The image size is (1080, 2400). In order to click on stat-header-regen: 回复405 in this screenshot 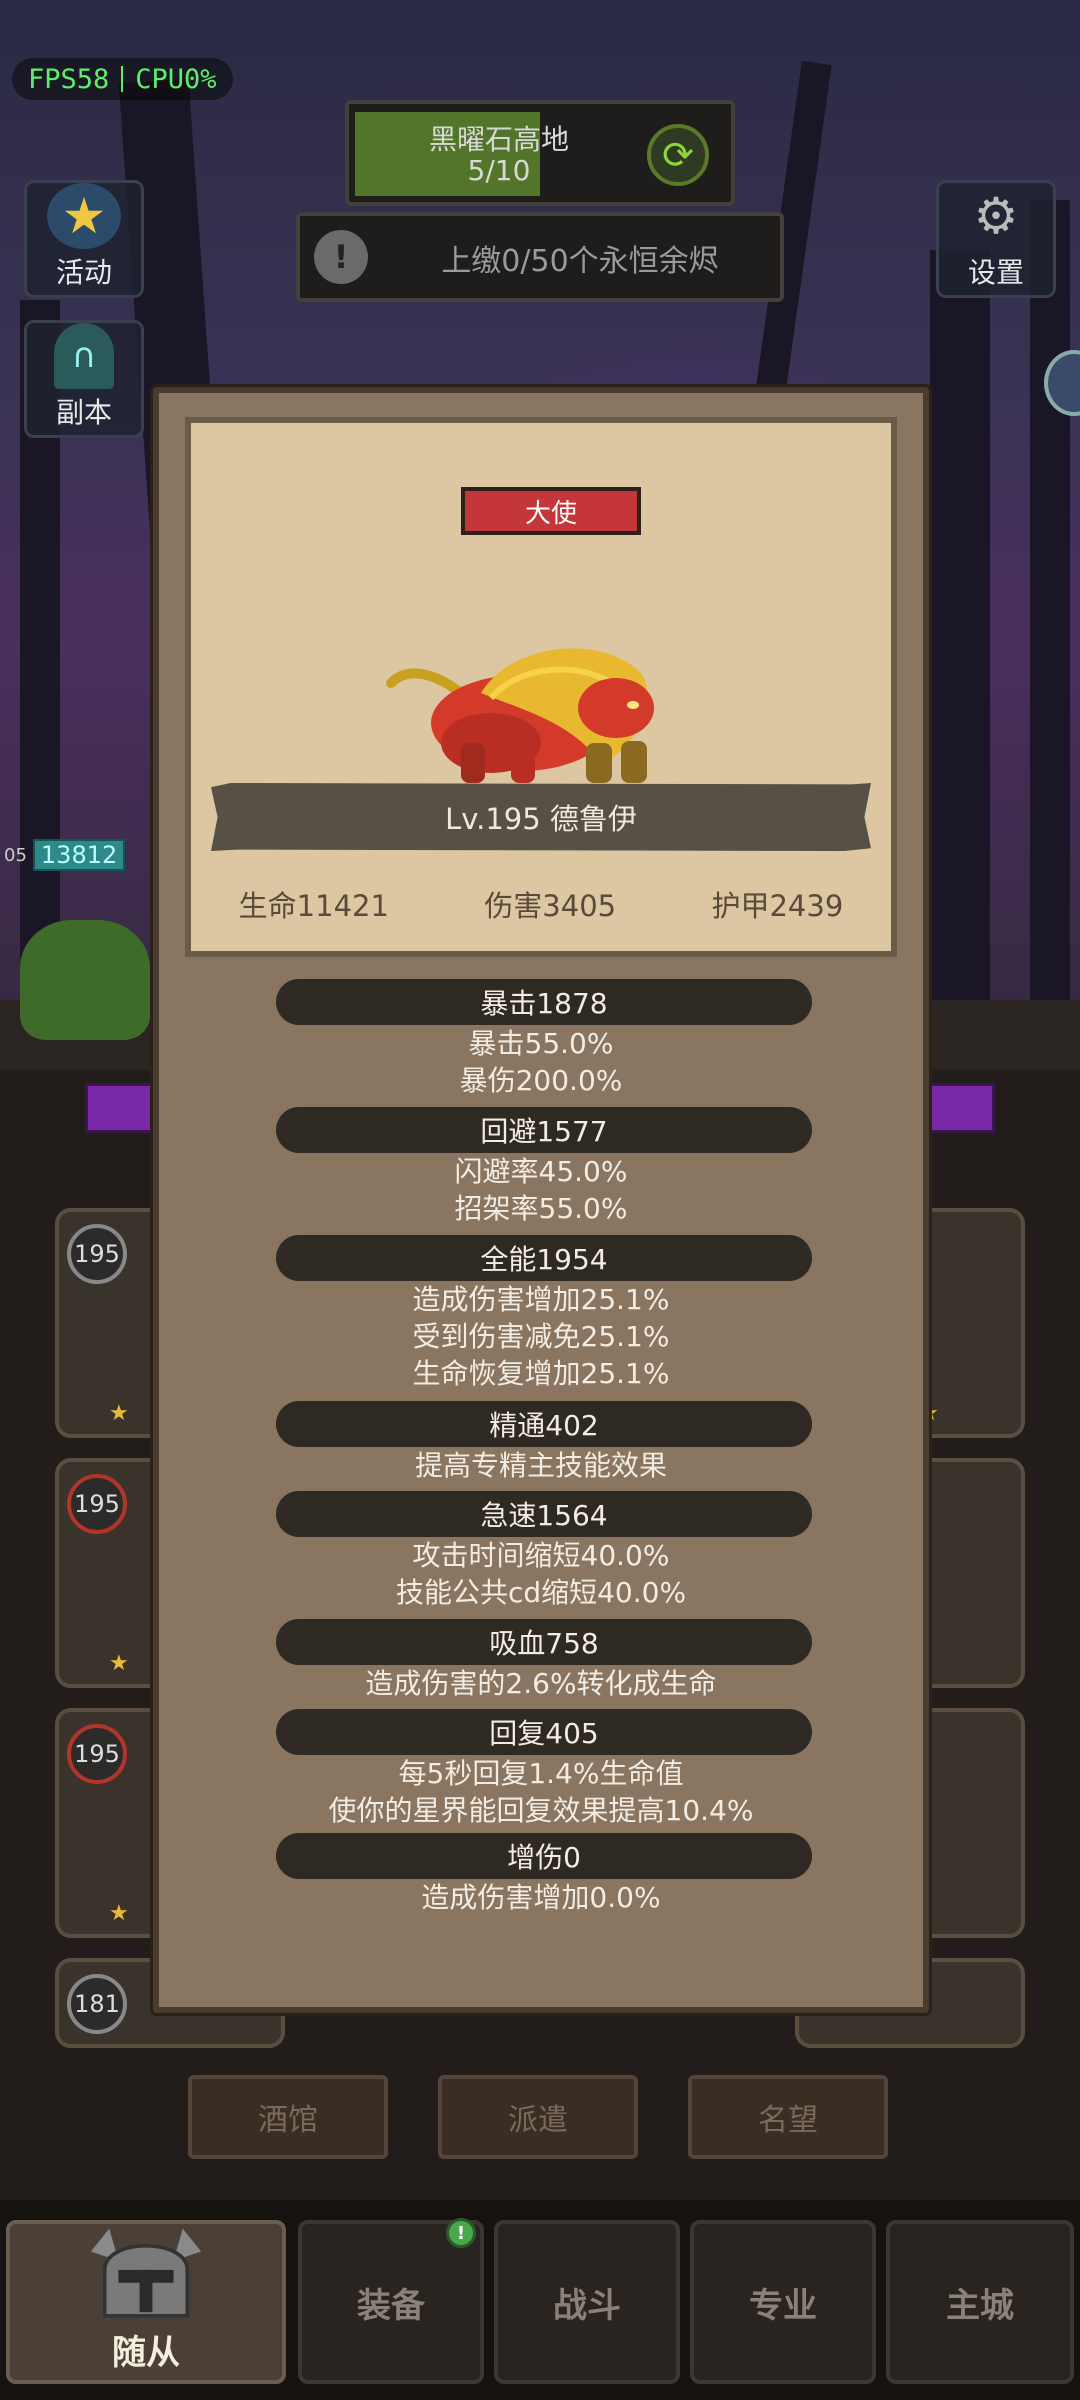, I will do `click(544, 1732)`.